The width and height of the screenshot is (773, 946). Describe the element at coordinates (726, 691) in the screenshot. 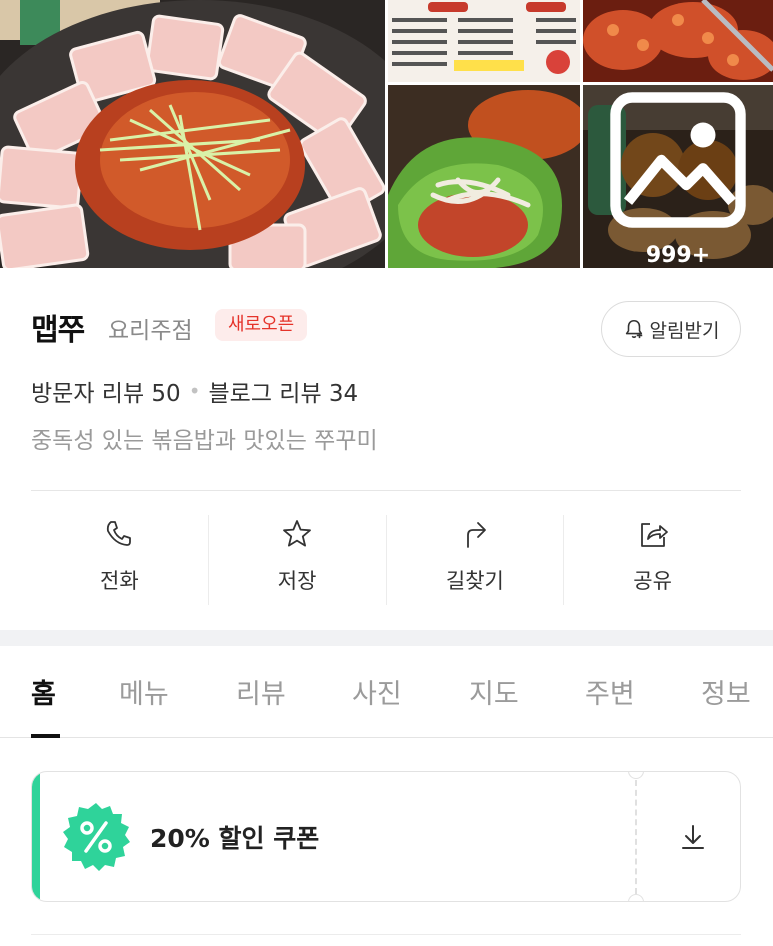

I see `tab-info: 정보` at that location.